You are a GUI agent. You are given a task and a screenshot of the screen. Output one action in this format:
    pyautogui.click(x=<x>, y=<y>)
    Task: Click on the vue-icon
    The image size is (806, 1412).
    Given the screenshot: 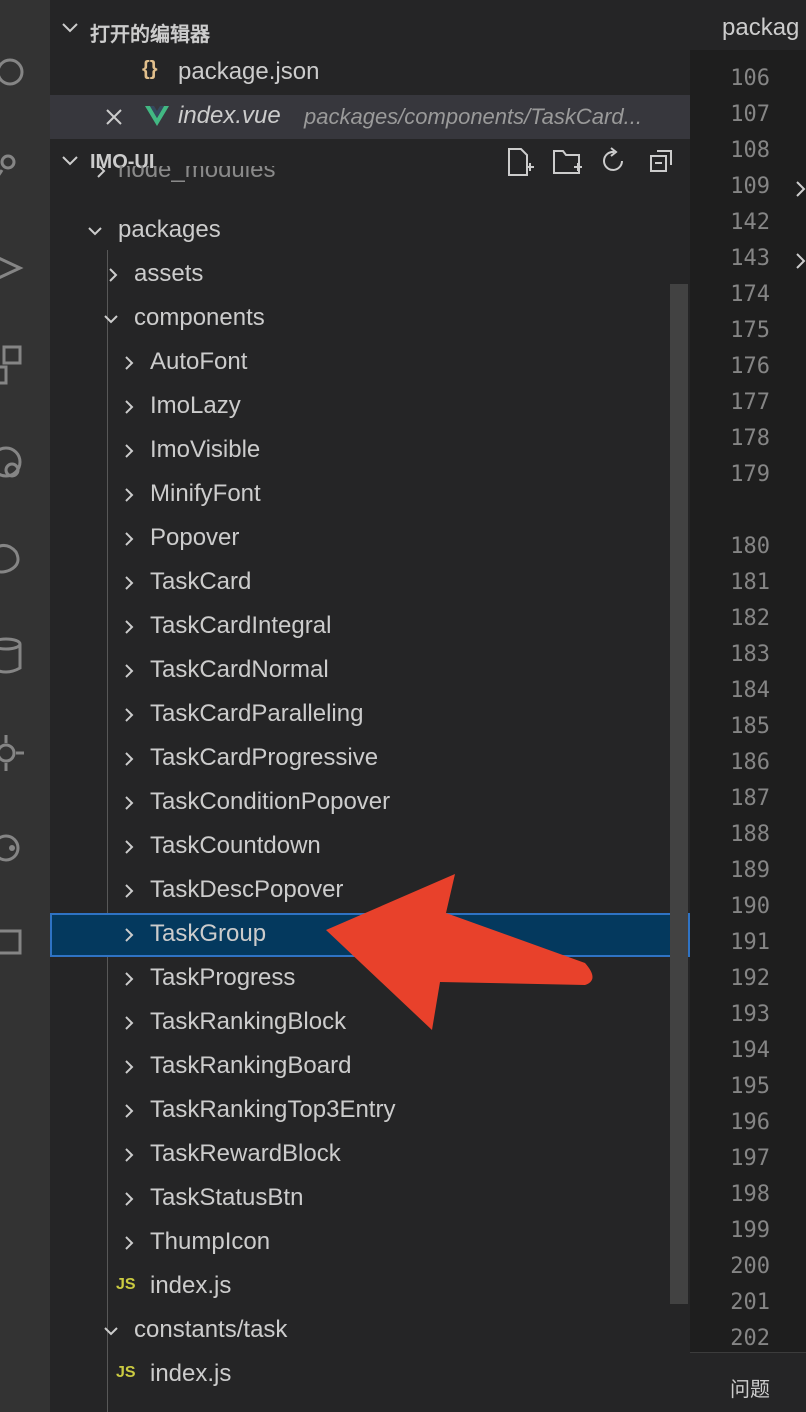 What is the action you would take?
    pyautogui.click(x=157, y=116)
    